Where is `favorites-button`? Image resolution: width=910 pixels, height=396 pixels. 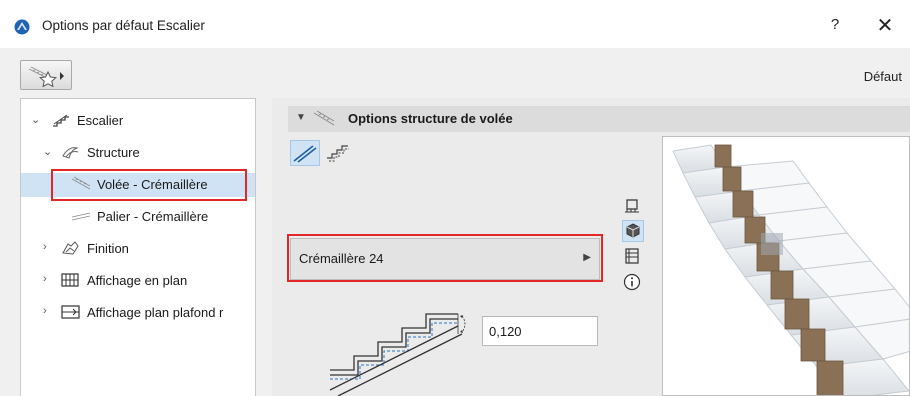
favorites-button is located at coordinates (46, 75).